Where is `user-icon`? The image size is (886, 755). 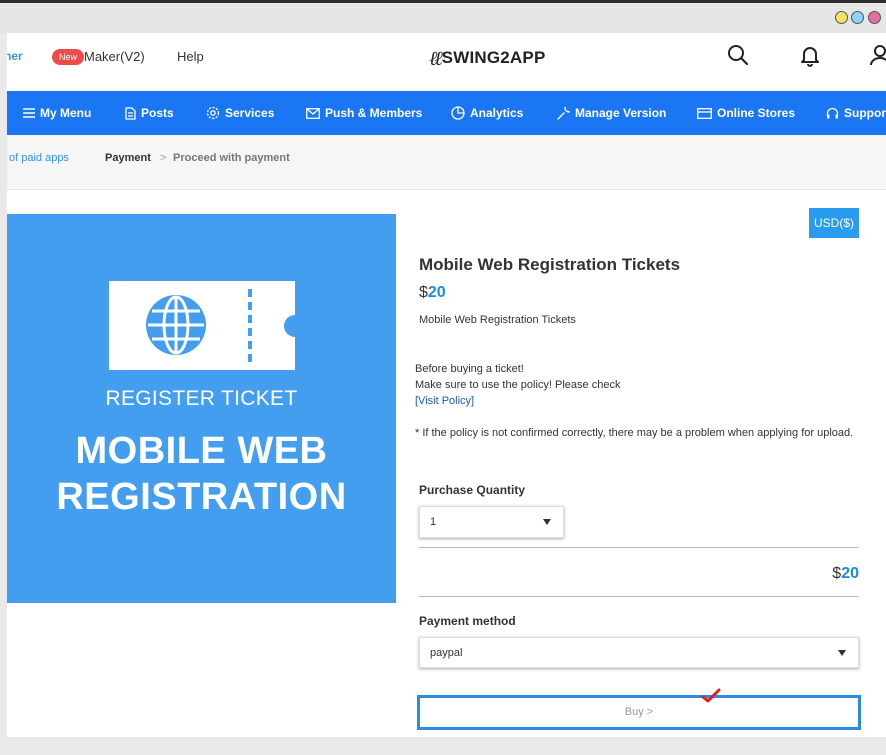 user-icon is located at coordinates (877, 55).